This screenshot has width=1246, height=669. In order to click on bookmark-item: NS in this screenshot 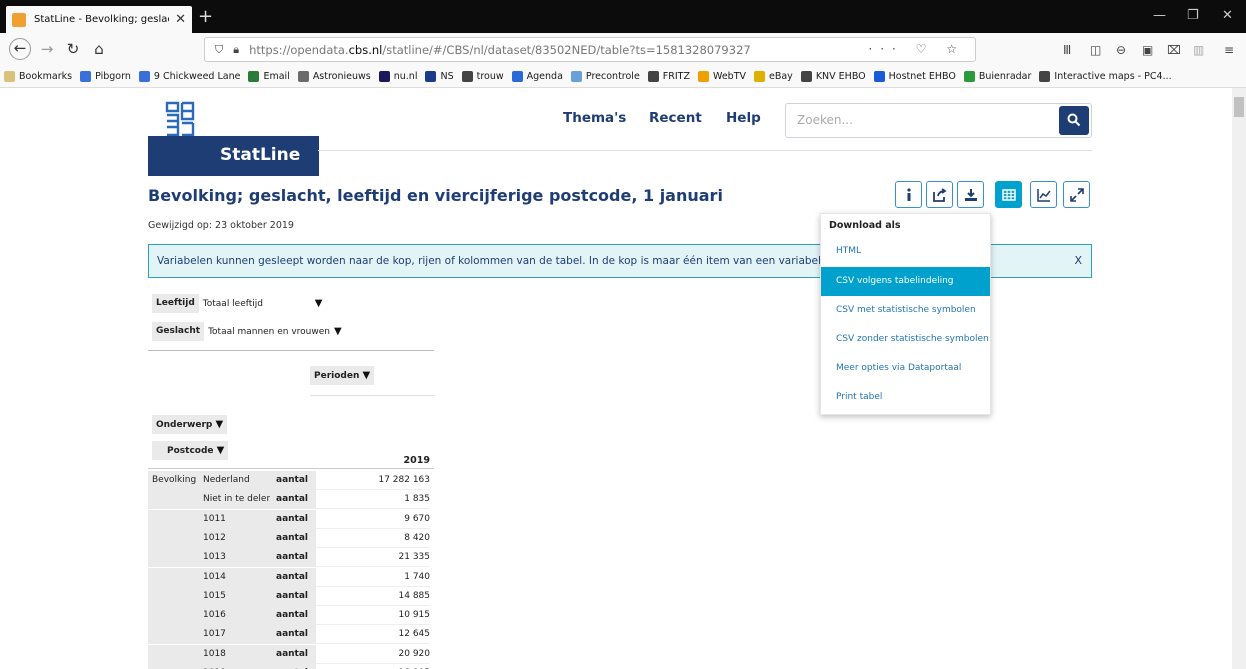, I will do `click(439, 76)`.